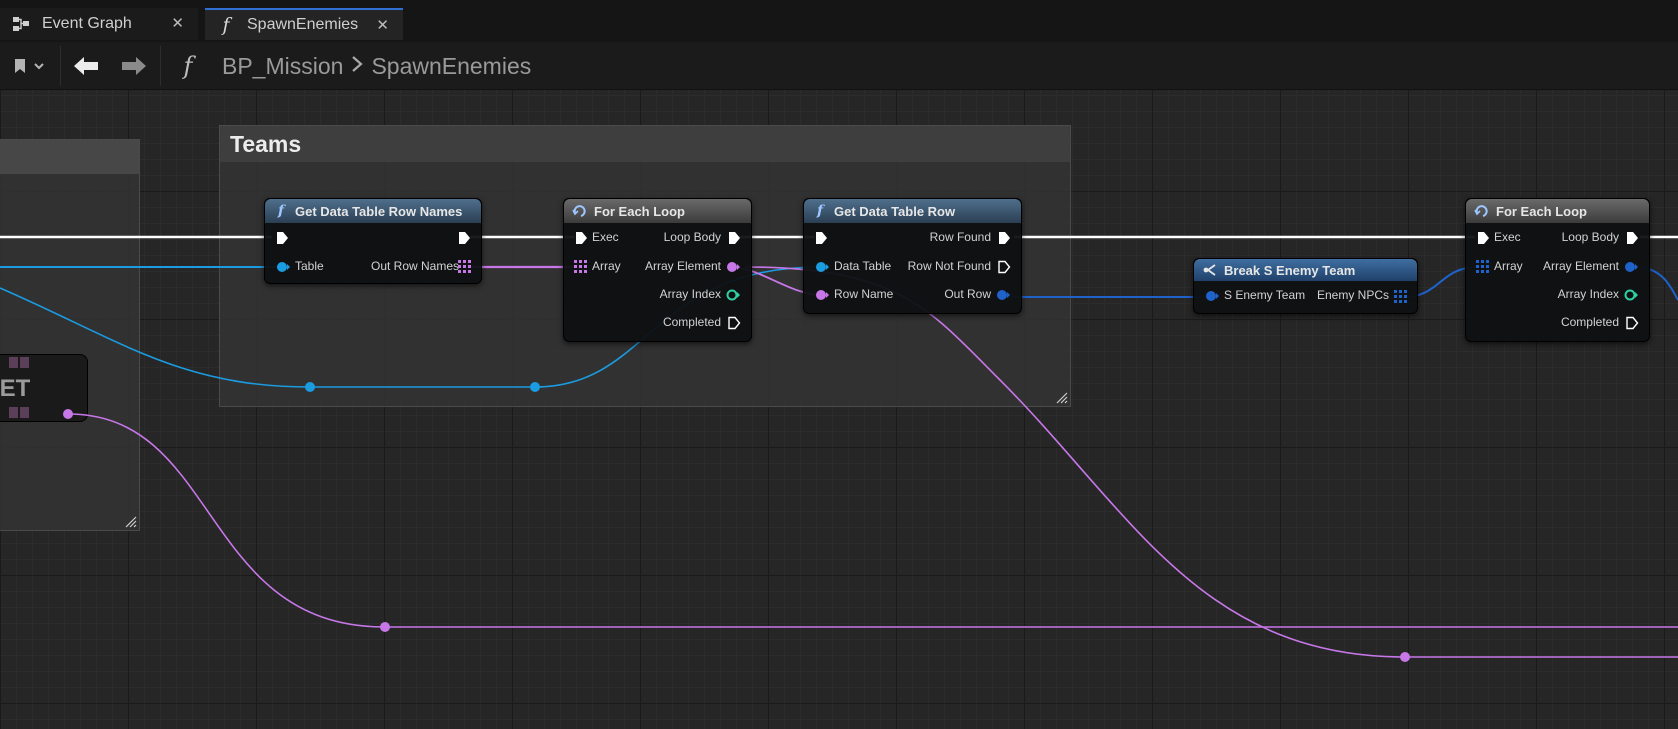 The image size is (1678, 729). What do you see at coordinates (21, 24) in the screenshot?
I see `event-graph-icon` at bounding box center [21, 24].